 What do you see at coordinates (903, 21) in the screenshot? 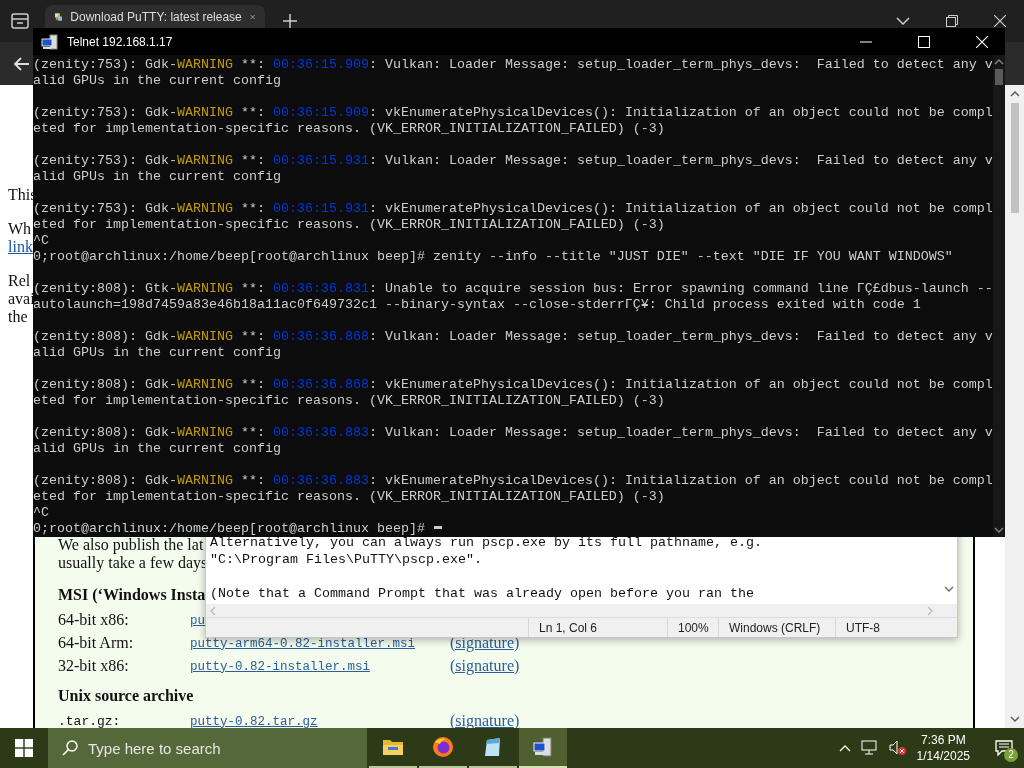
I see `chevron-down-icon` at bounding box center [903, 21].